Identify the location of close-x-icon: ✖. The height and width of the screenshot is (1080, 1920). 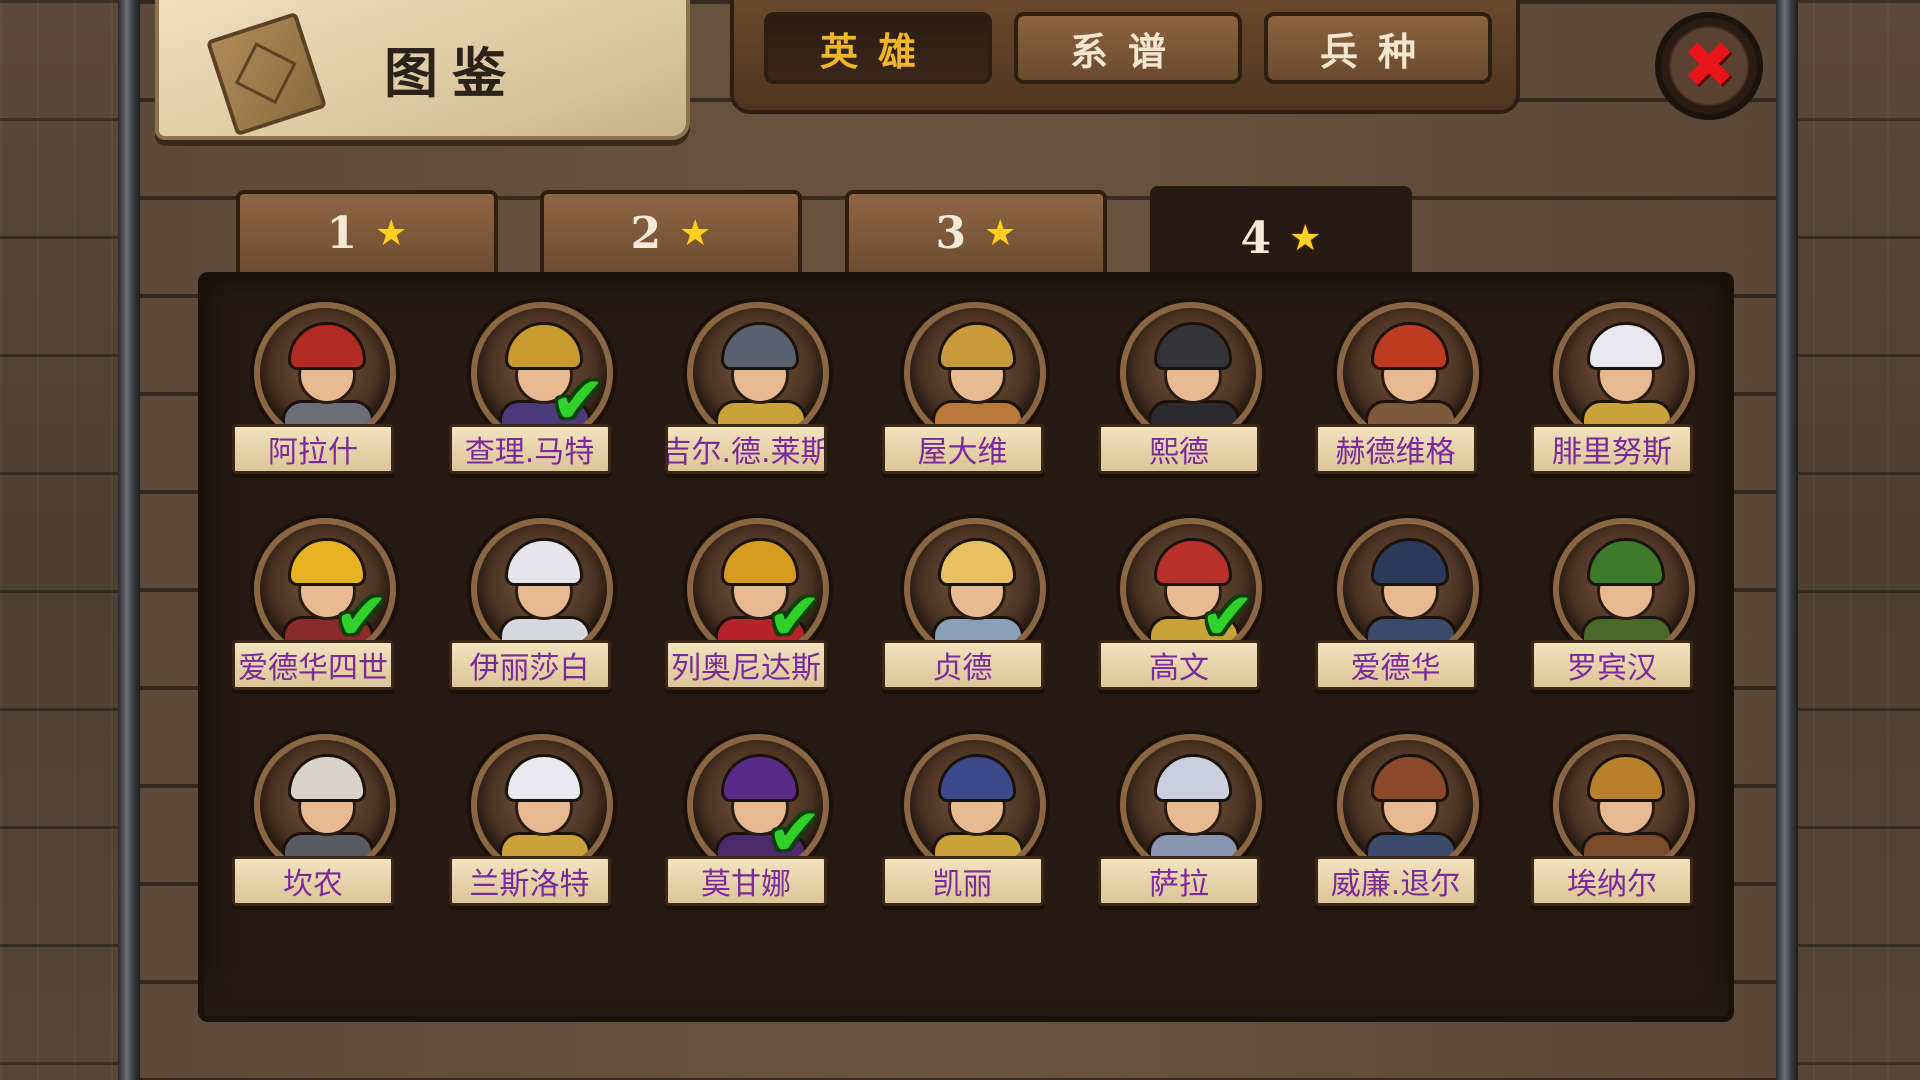
(1709, 66).